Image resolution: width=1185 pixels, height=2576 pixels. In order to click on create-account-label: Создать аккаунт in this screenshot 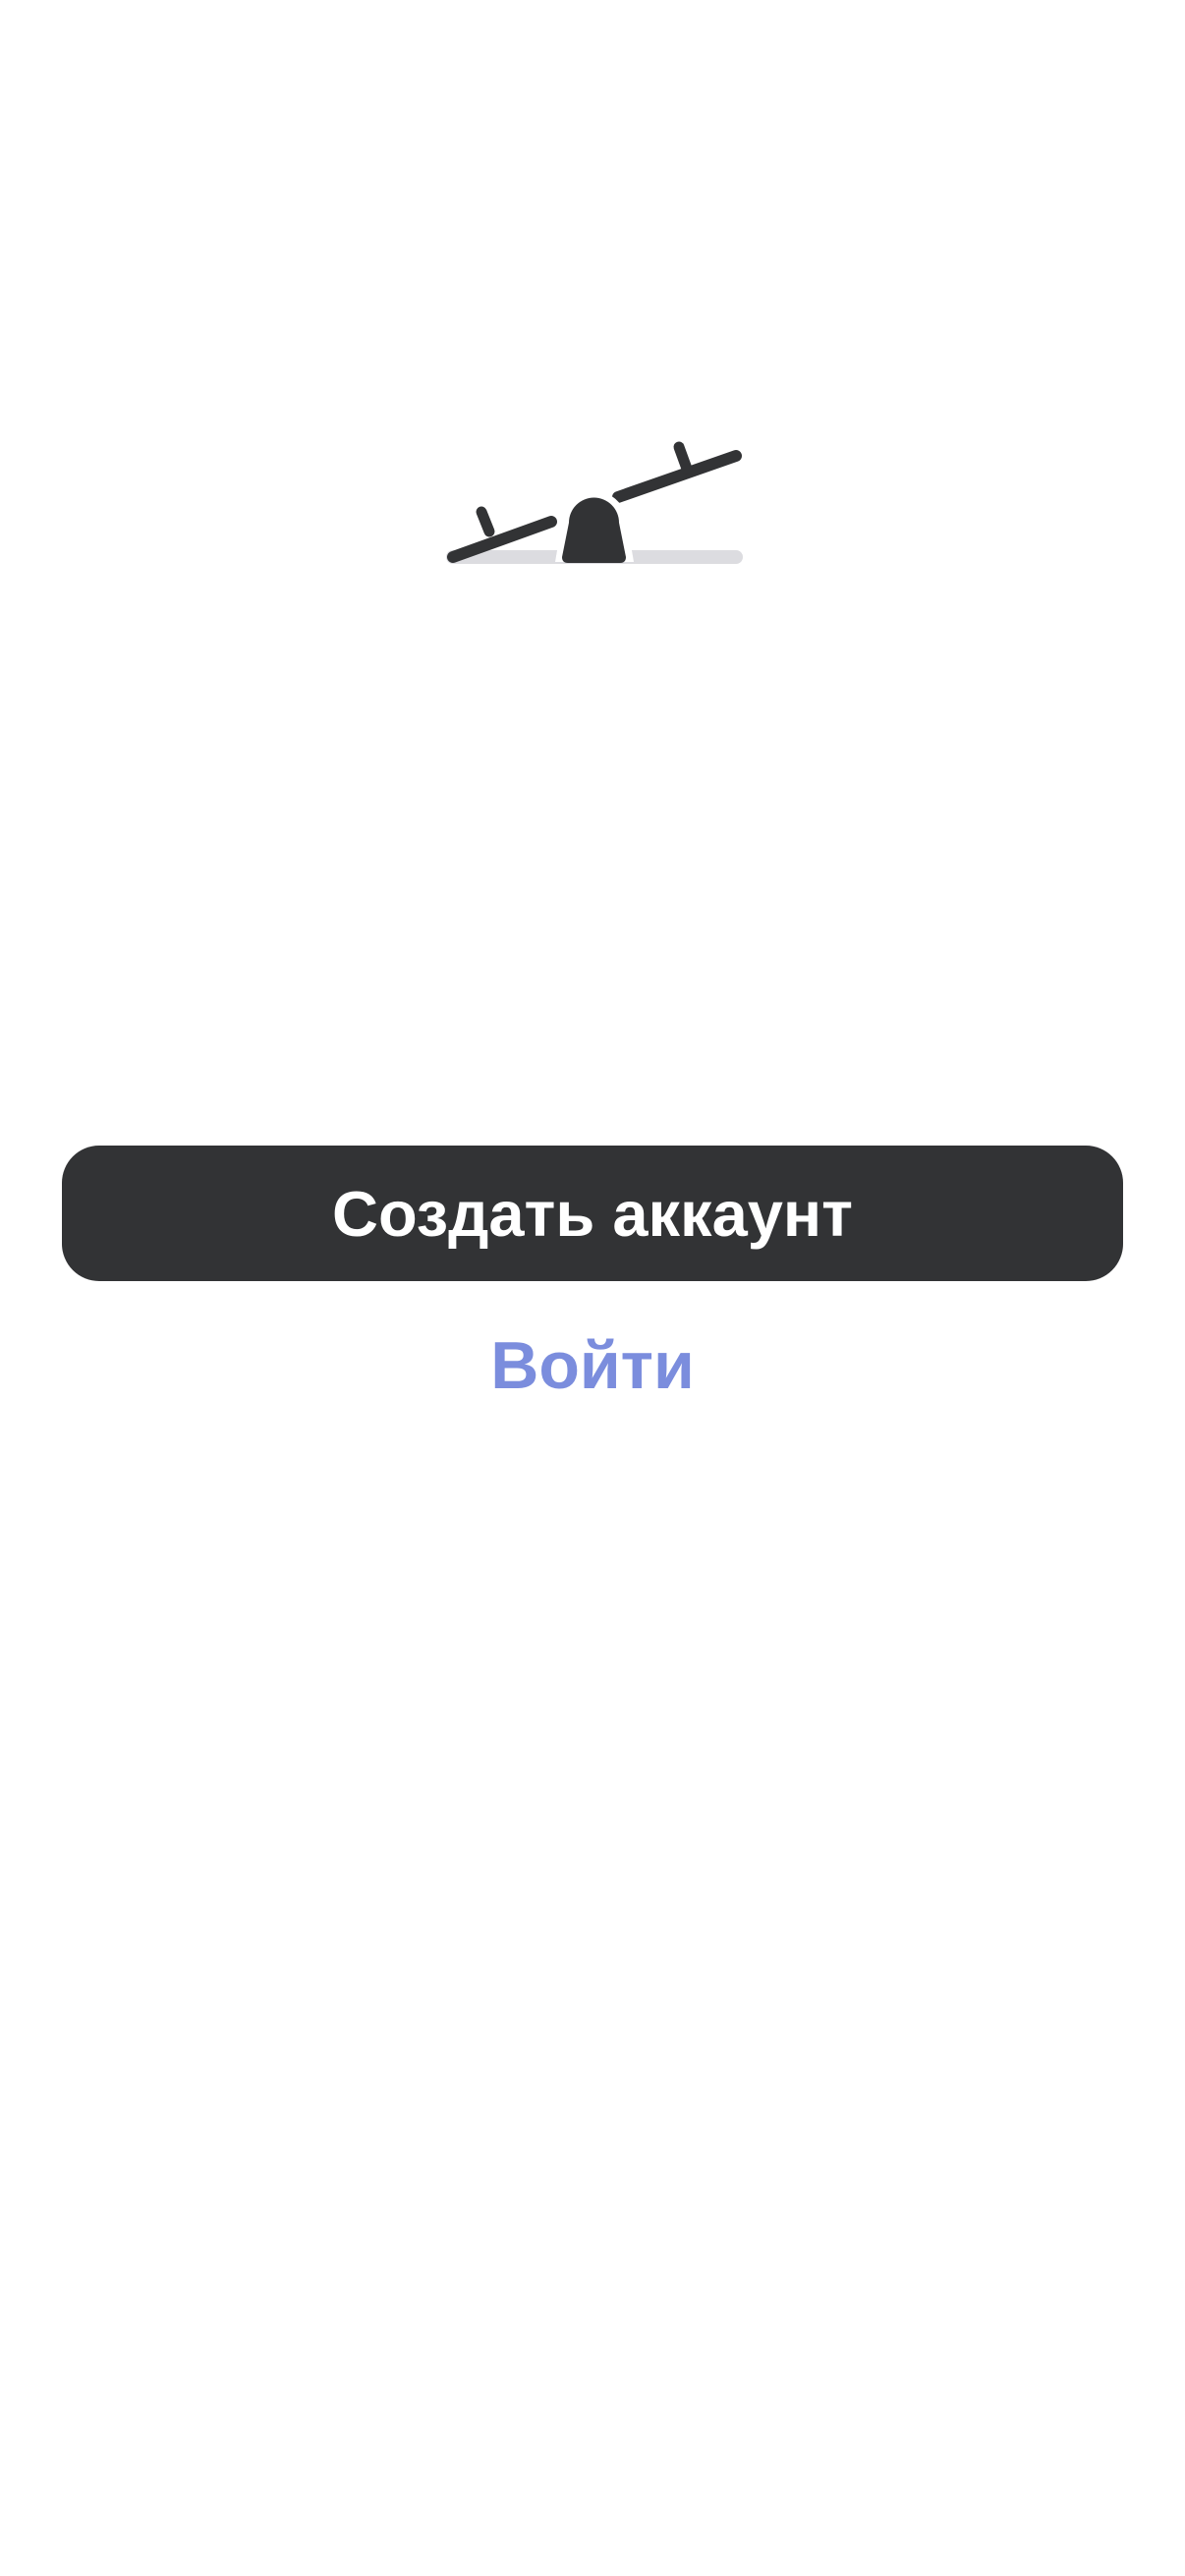, I will do `click(592, 1213)`.